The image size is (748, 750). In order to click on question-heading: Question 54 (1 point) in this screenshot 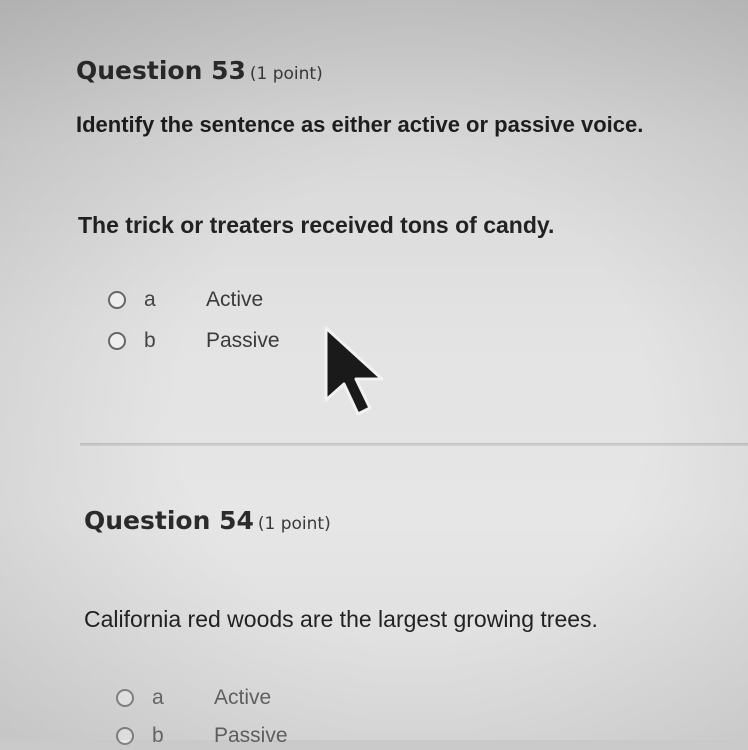, I will do `click(207, 520)`.